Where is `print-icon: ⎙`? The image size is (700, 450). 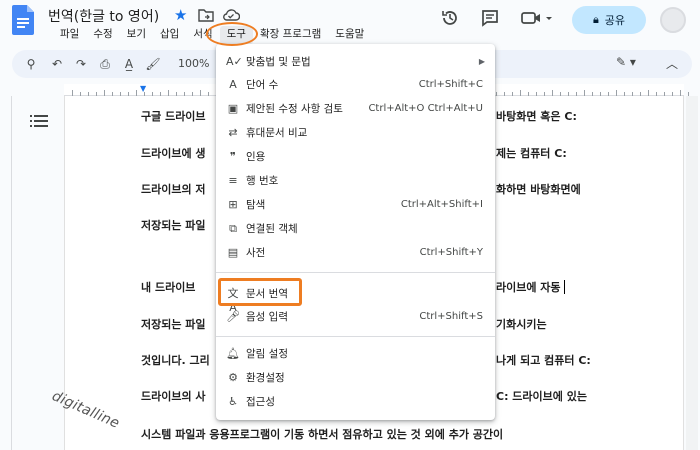
print-icon: ⎙ is located at coordinates (105, 64).